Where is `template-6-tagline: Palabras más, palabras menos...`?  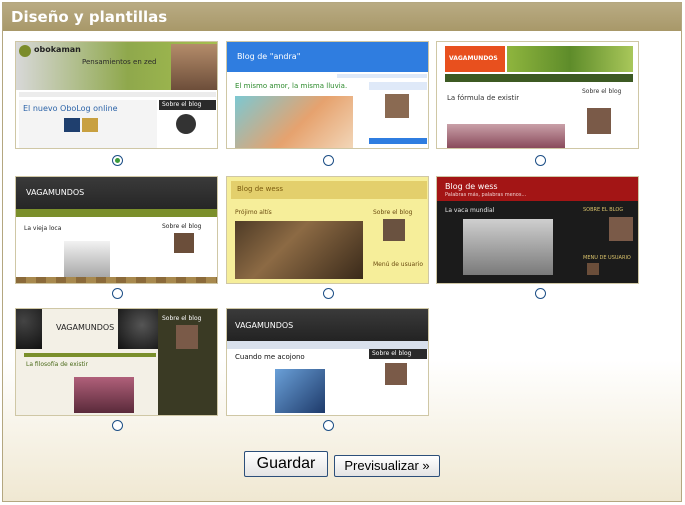 template-6-tagline: Palabras más, palabras menos... is located at coordinates (486, 195).